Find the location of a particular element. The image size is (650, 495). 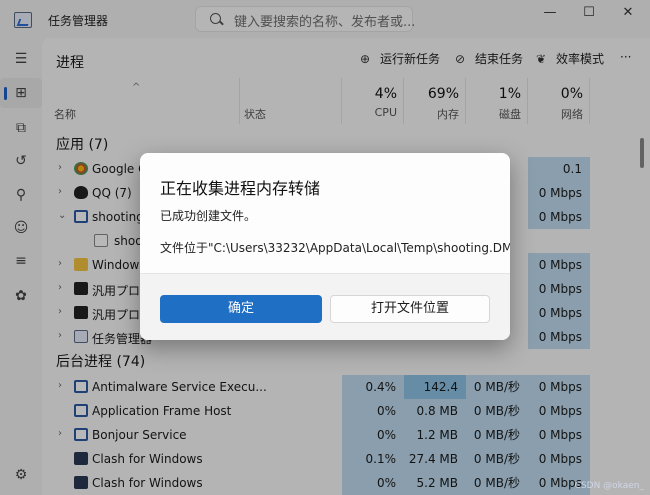

dialog-footer: 确定 打开文件位置 is located at coordinates (325, 306).